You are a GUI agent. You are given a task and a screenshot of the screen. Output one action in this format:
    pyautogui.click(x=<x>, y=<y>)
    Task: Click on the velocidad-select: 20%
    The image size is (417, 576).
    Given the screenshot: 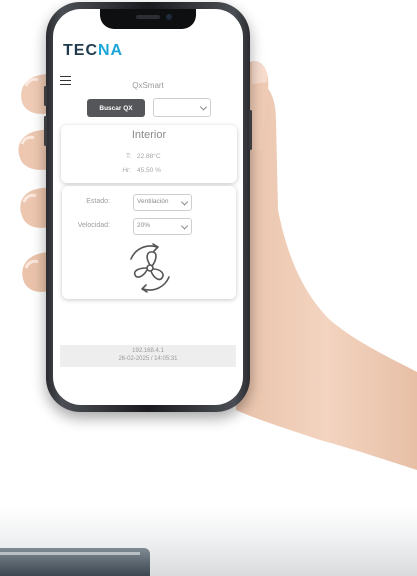 What is the action you would take?
    pyautogui.click(x=162, y=226)
    